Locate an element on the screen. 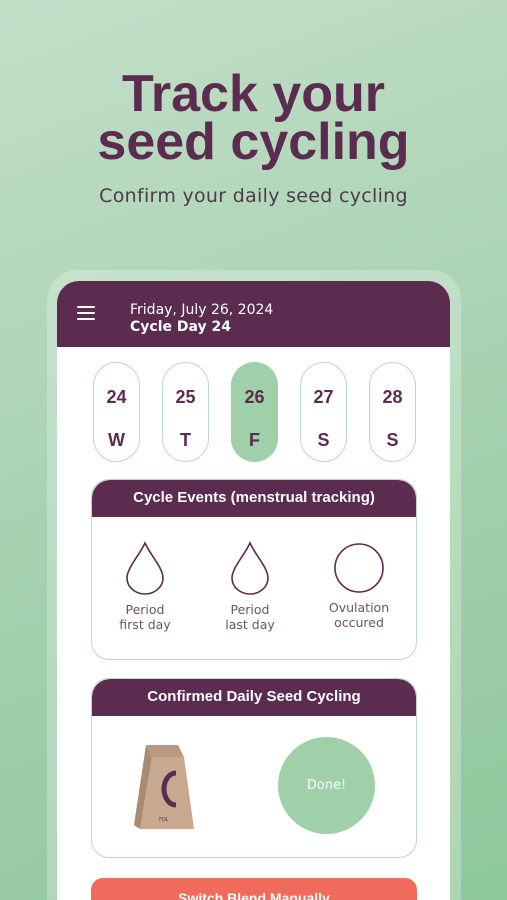 The width and height of the screenshot is (507, 900). event-ovulation: Ovulation occured is located at coordinates (359, 586).